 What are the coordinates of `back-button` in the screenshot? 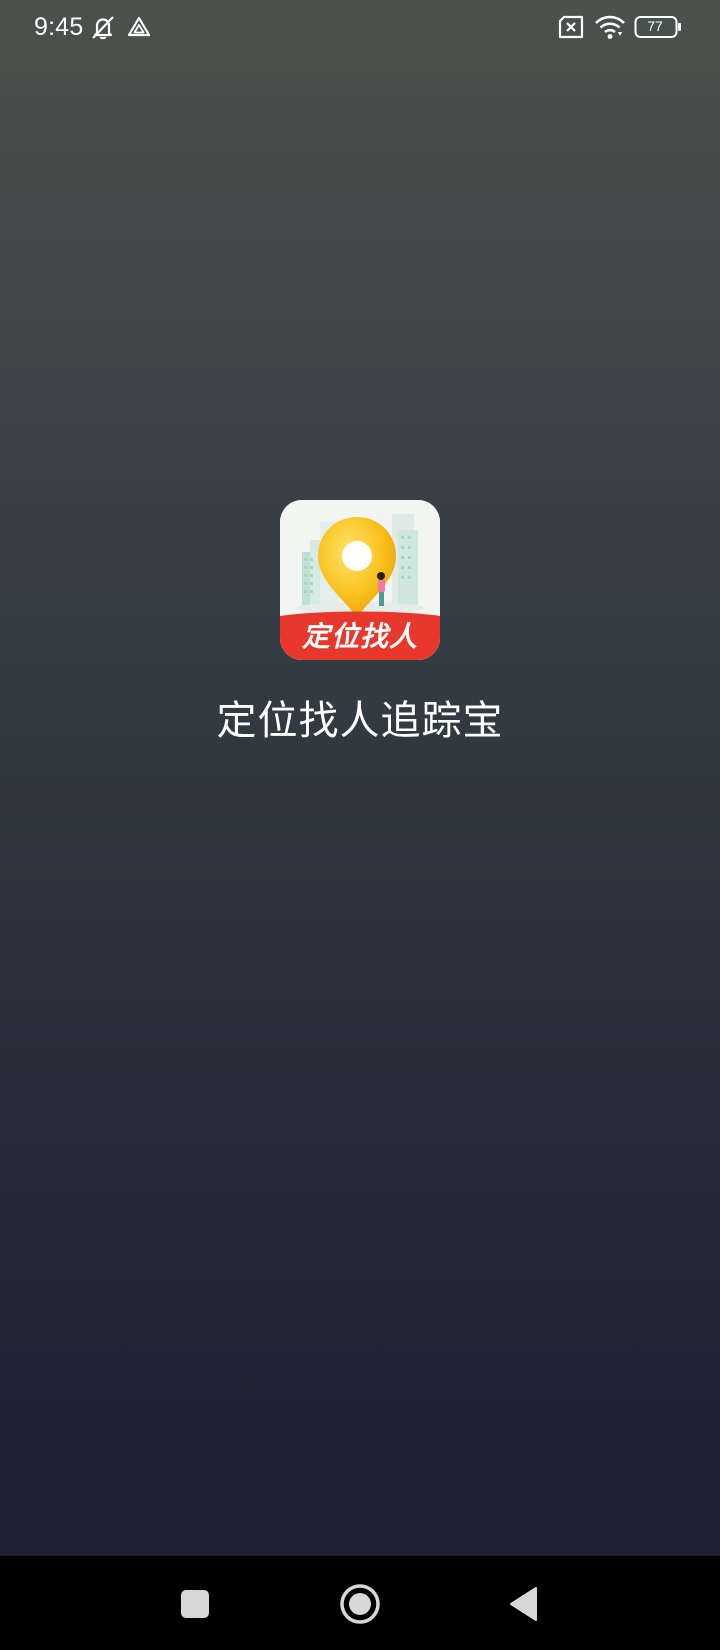 It's located at (524, 1604).